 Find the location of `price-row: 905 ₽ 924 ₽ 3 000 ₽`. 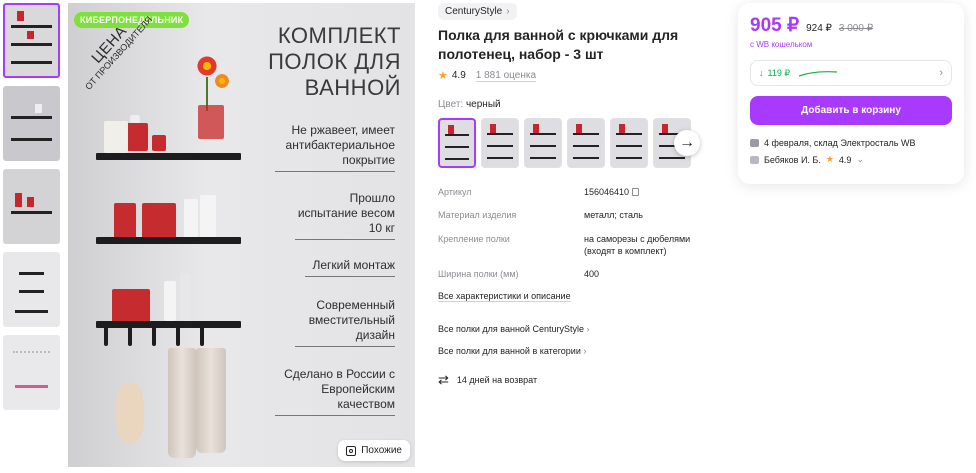

price-row: 905 ₽ 924 ₽ 3 000 ₽ is located at coordinates (851, 25).